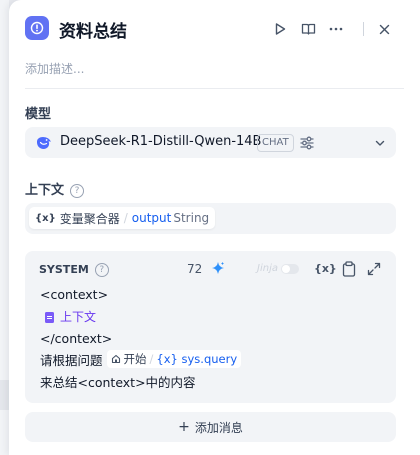  Describe the element at coordinates (64, 269) in the screenshot. I see `prompt-role: SYSTEM` at that location.